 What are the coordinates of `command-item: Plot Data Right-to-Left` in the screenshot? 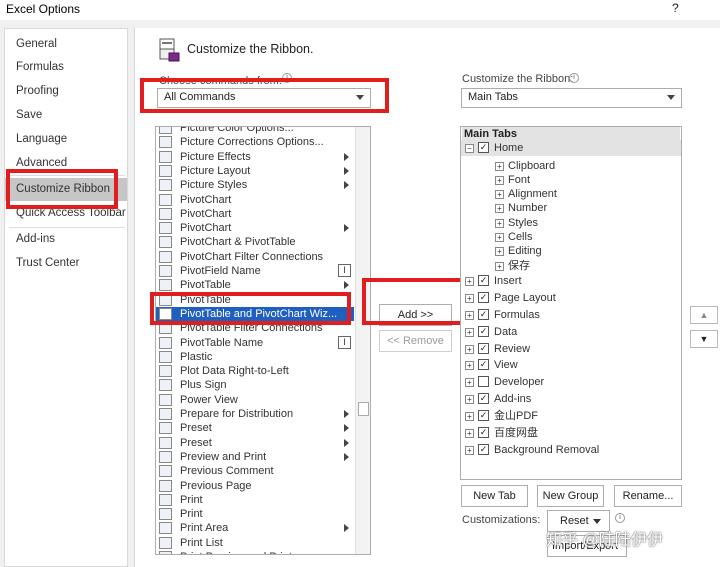 It's located at (255, 371).